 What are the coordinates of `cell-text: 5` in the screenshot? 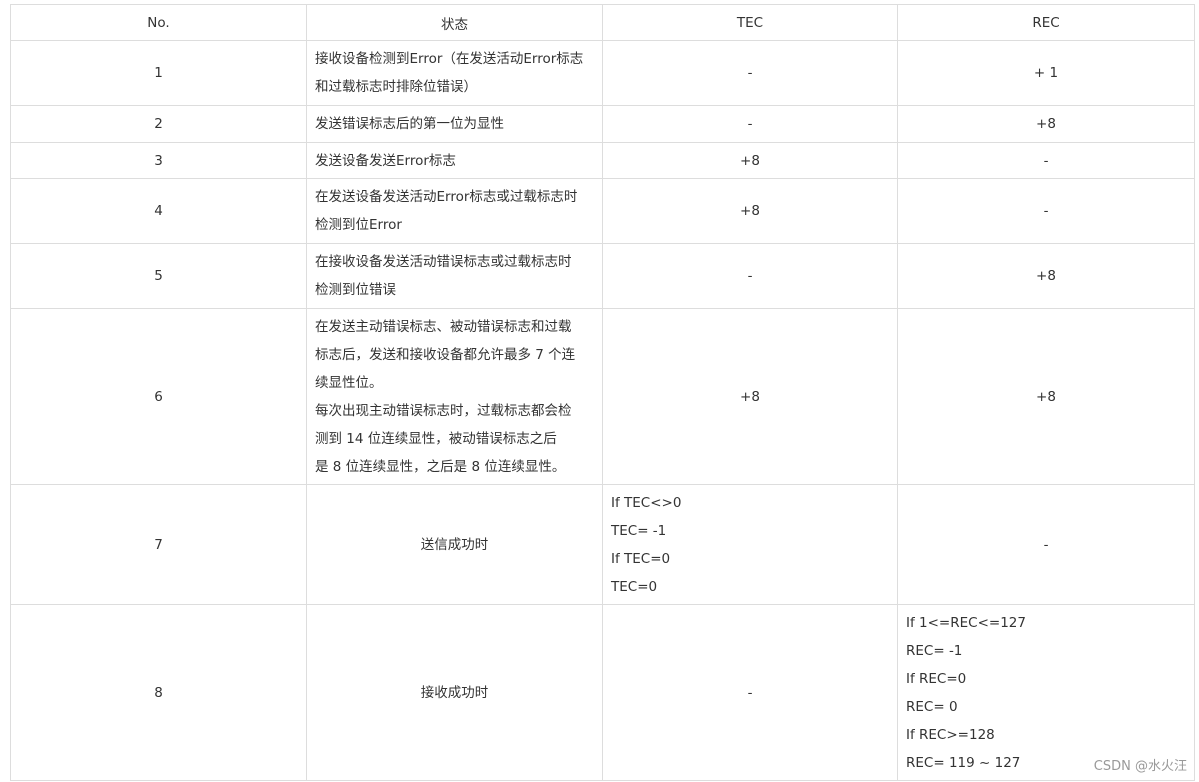 It's located at (158, 276).